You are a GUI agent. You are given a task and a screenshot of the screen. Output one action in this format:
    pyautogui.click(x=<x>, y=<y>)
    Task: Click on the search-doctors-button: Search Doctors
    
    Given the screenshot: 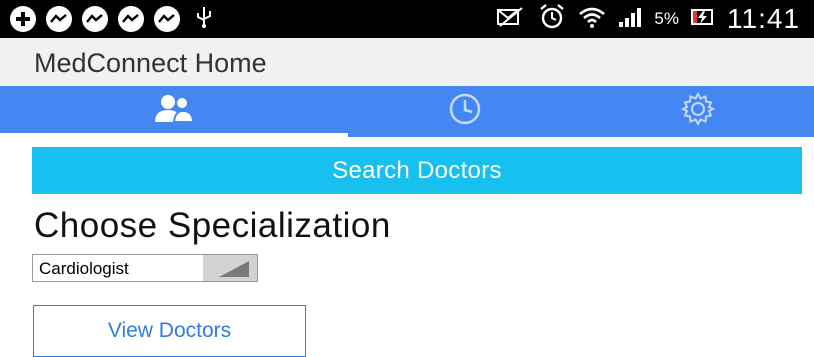 What is the action you would take?
    pyautogui.click(x=417, y=170)
    